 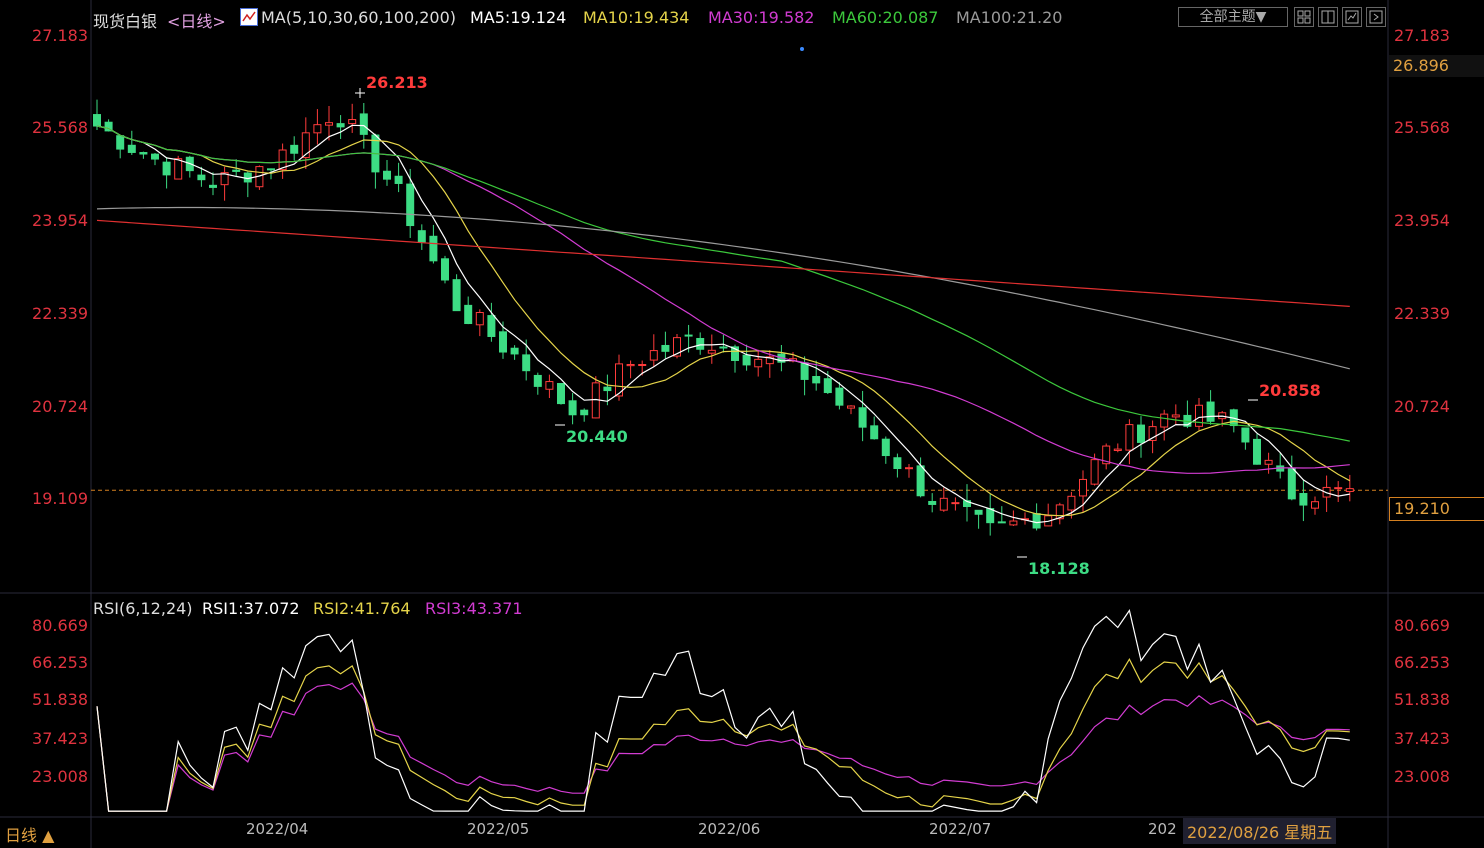 I want to click on rsi3-line, so click(x=723, y=747).